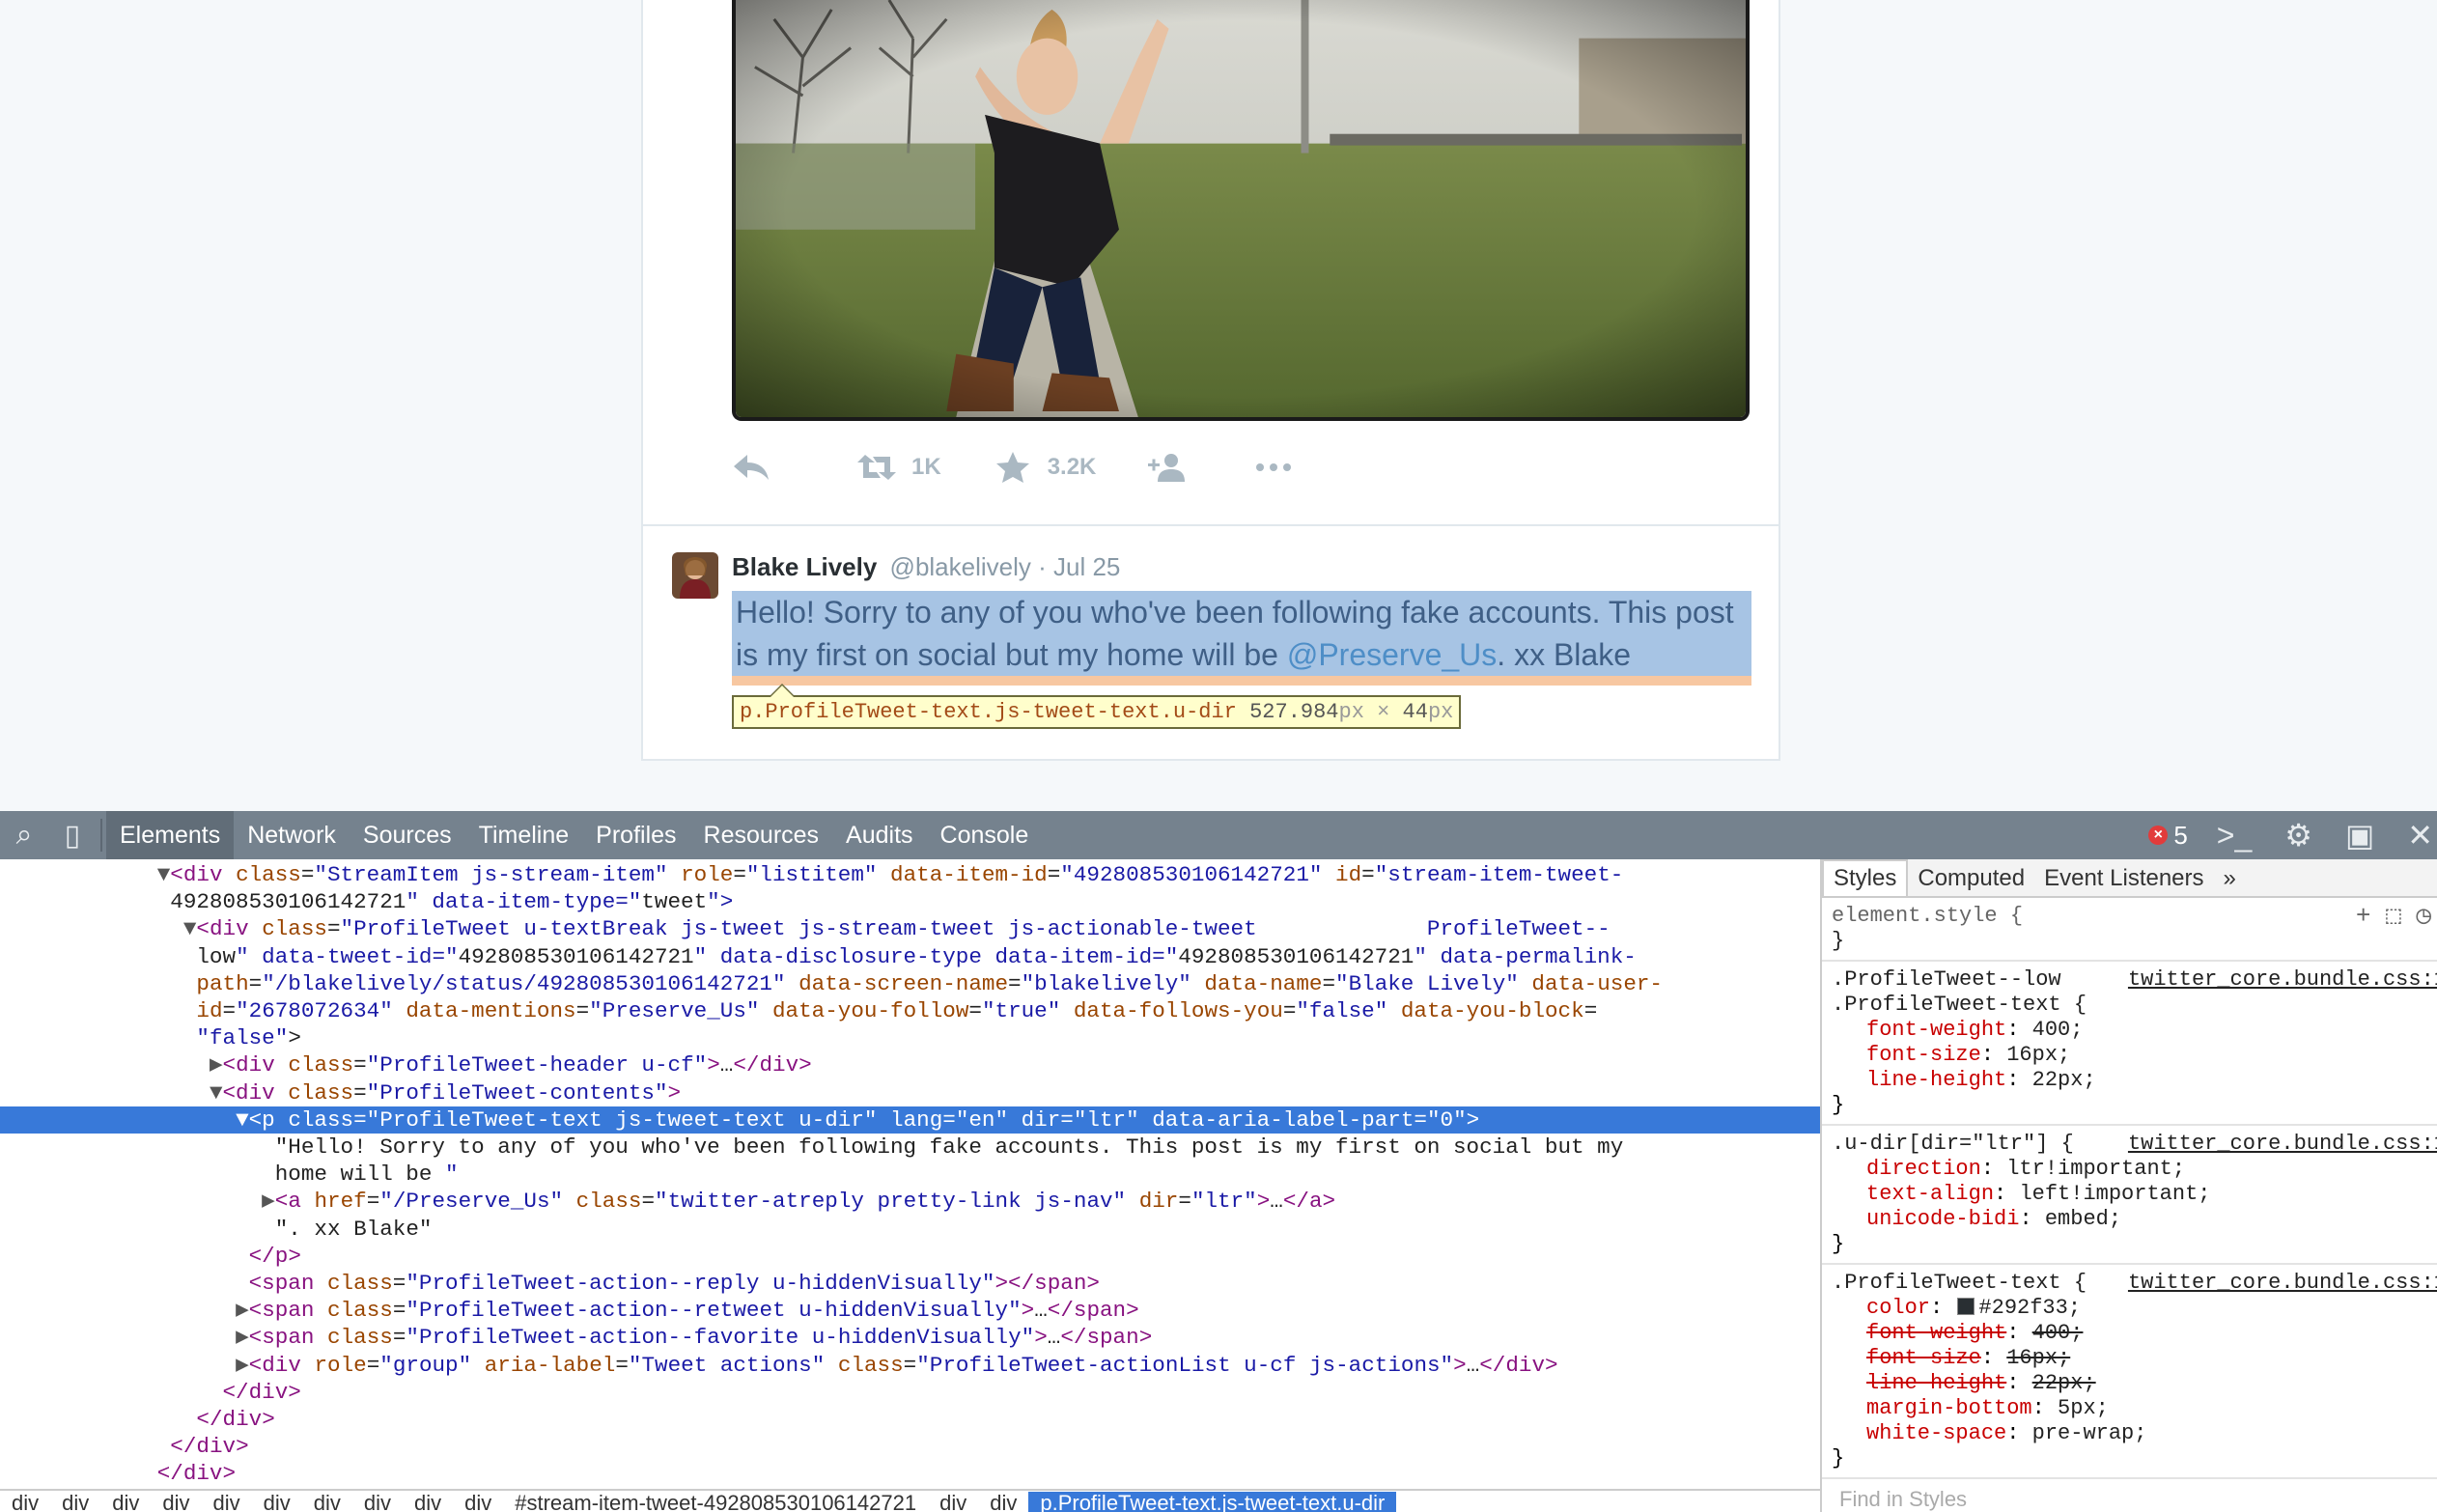 The height and width of the screenshot is (1512, 2437). What do you see at coordinates (2129, 1384) in the screenshot?
I see `css-property: line-height: 22px;` at bounding box center [2129, 1384].